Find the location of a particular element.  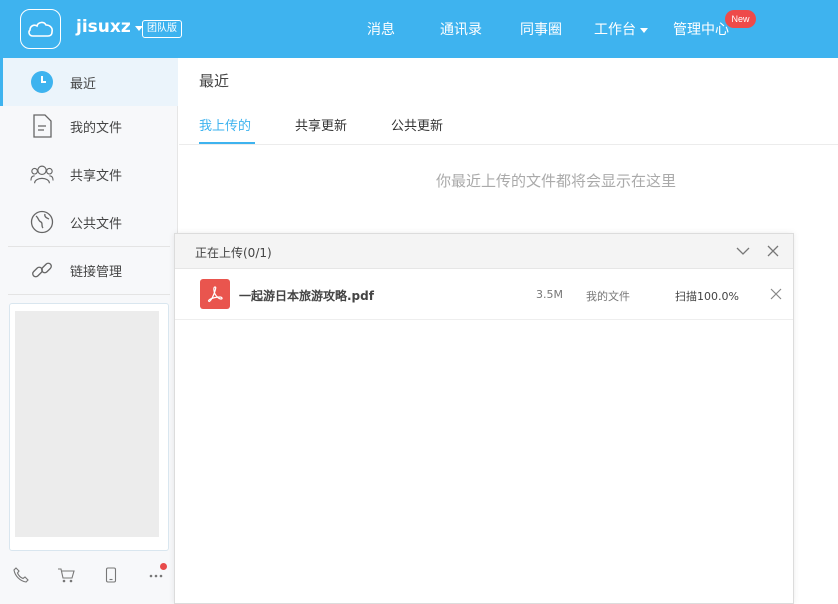

sidebar-item-public-files: 公共文件 is located at coordinates (89, 222).